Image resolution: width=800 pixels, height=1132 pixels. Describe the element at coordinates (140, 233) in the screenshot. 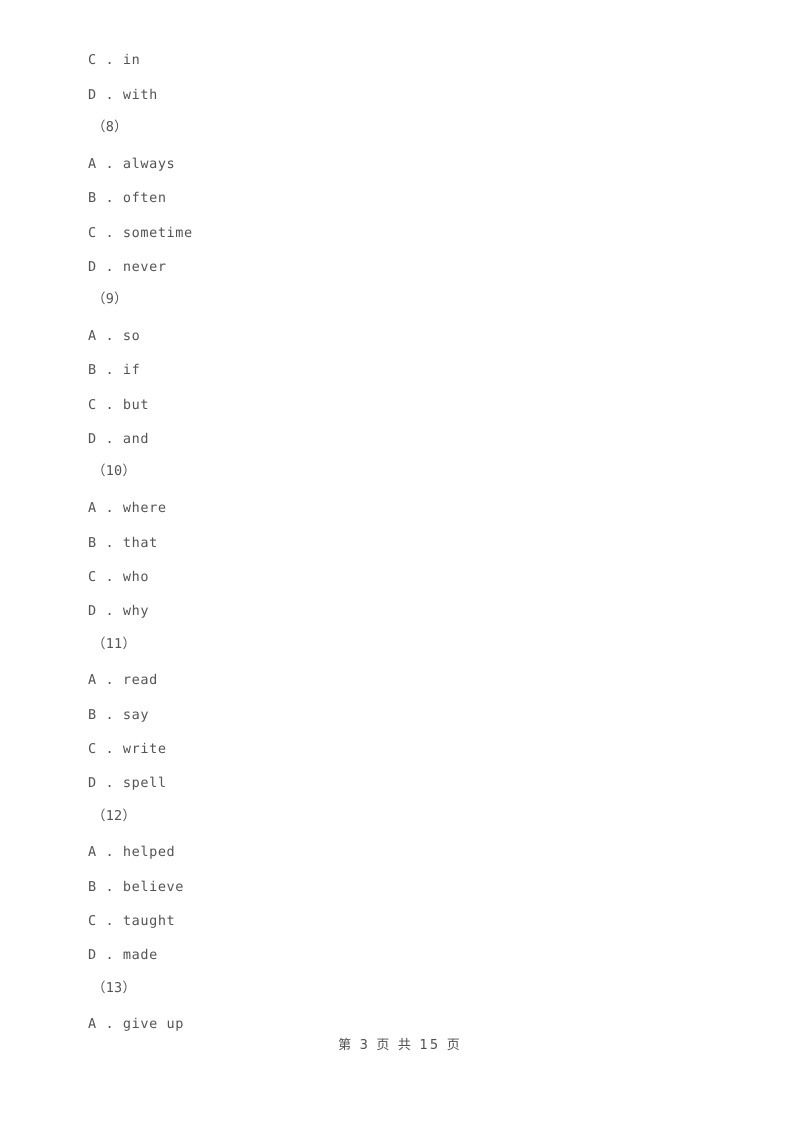

I see `answer-option: C . sometime` at that location.